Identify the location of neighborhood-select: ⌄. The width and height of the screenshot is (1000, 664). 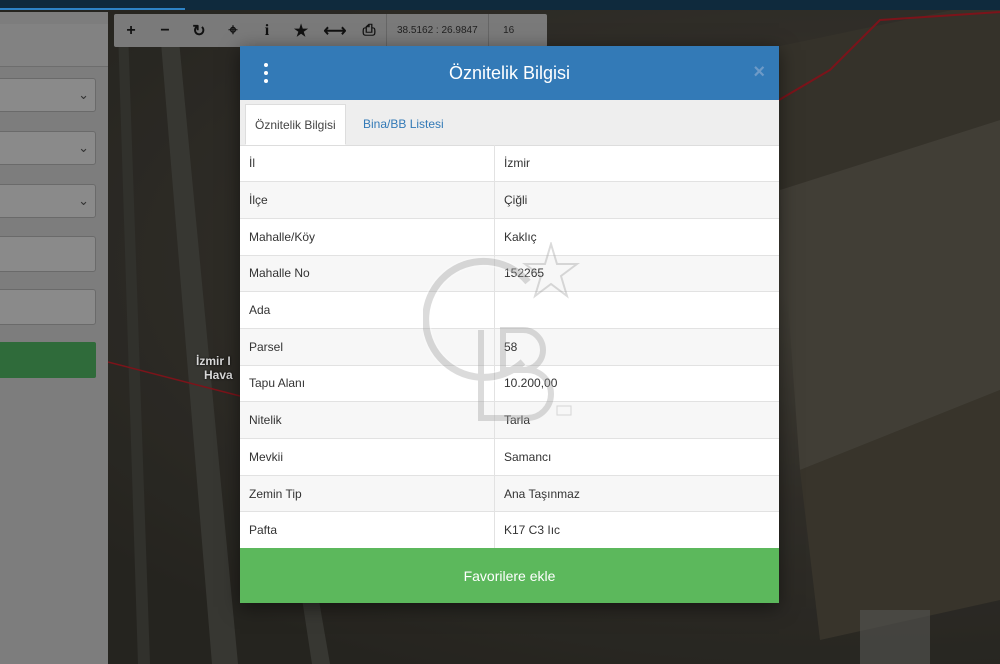
(48, 201).